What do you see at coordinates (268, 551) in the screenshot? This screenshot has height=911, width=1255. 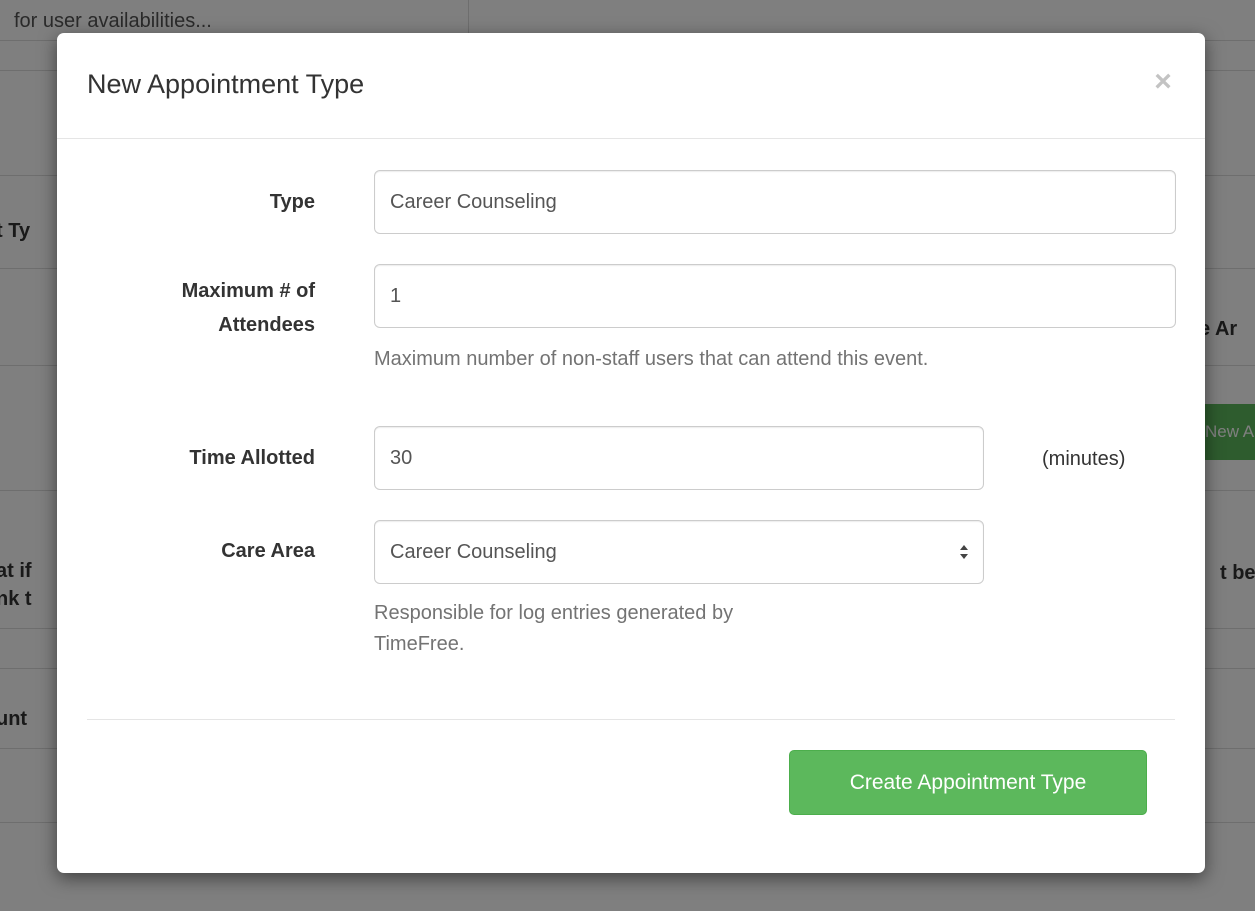 I see `care-area-label: Care Area` at bounding box center [268, 551].